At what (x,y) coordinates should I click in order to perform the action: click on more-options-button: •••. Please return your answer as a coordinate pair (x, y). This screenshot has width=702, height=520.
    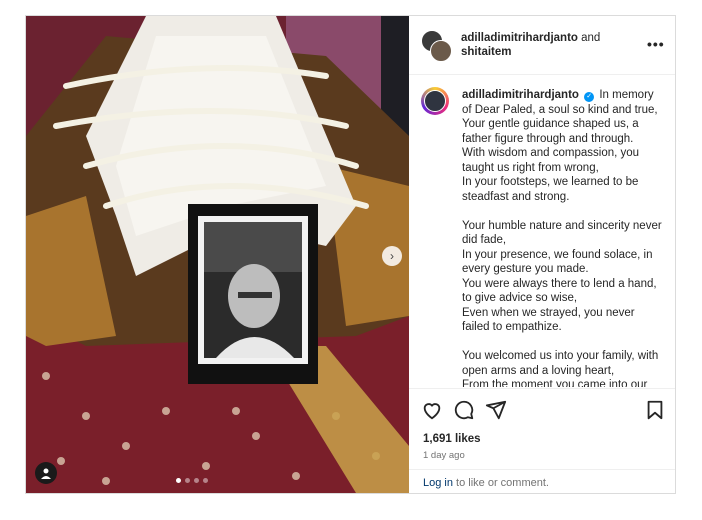
    Looking at the image, I should click on (656, 44).